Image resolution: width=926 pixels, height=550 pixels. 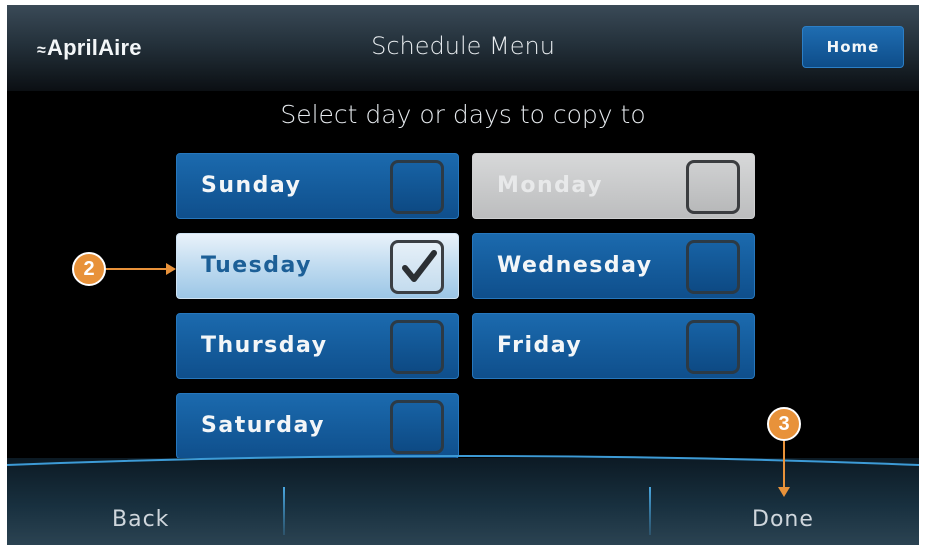 What do you see at coordinates (419, 266) in the screenshot?
I see `checkmark-icon` at bounding box center [419, 266].